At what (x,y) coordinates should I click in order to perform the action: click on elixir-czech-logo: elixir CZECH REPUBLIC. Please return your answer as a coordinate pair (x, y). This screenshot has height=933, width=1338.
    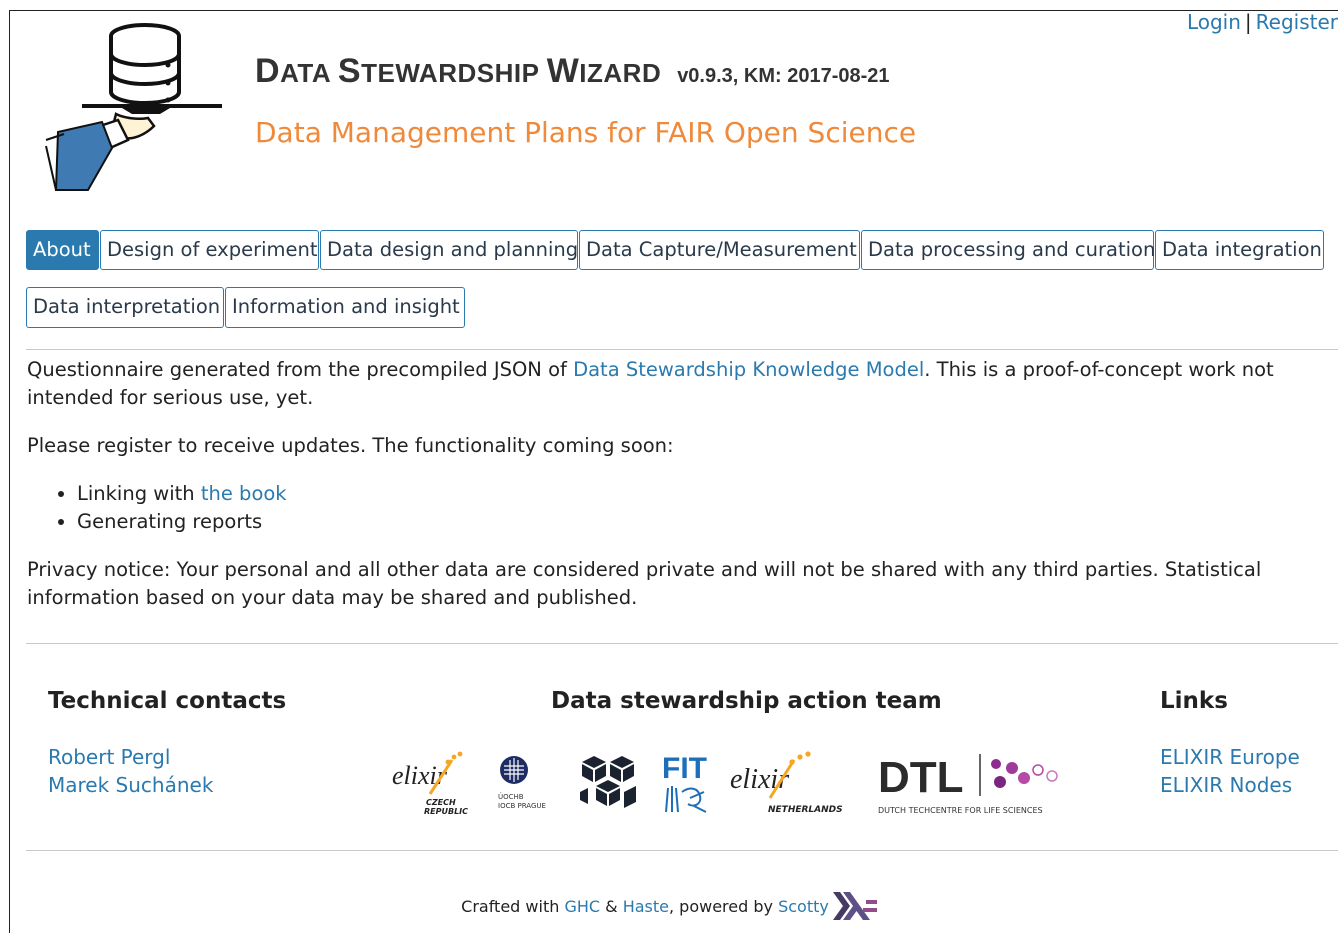
    Looking at the image, I should click on (435, 783).